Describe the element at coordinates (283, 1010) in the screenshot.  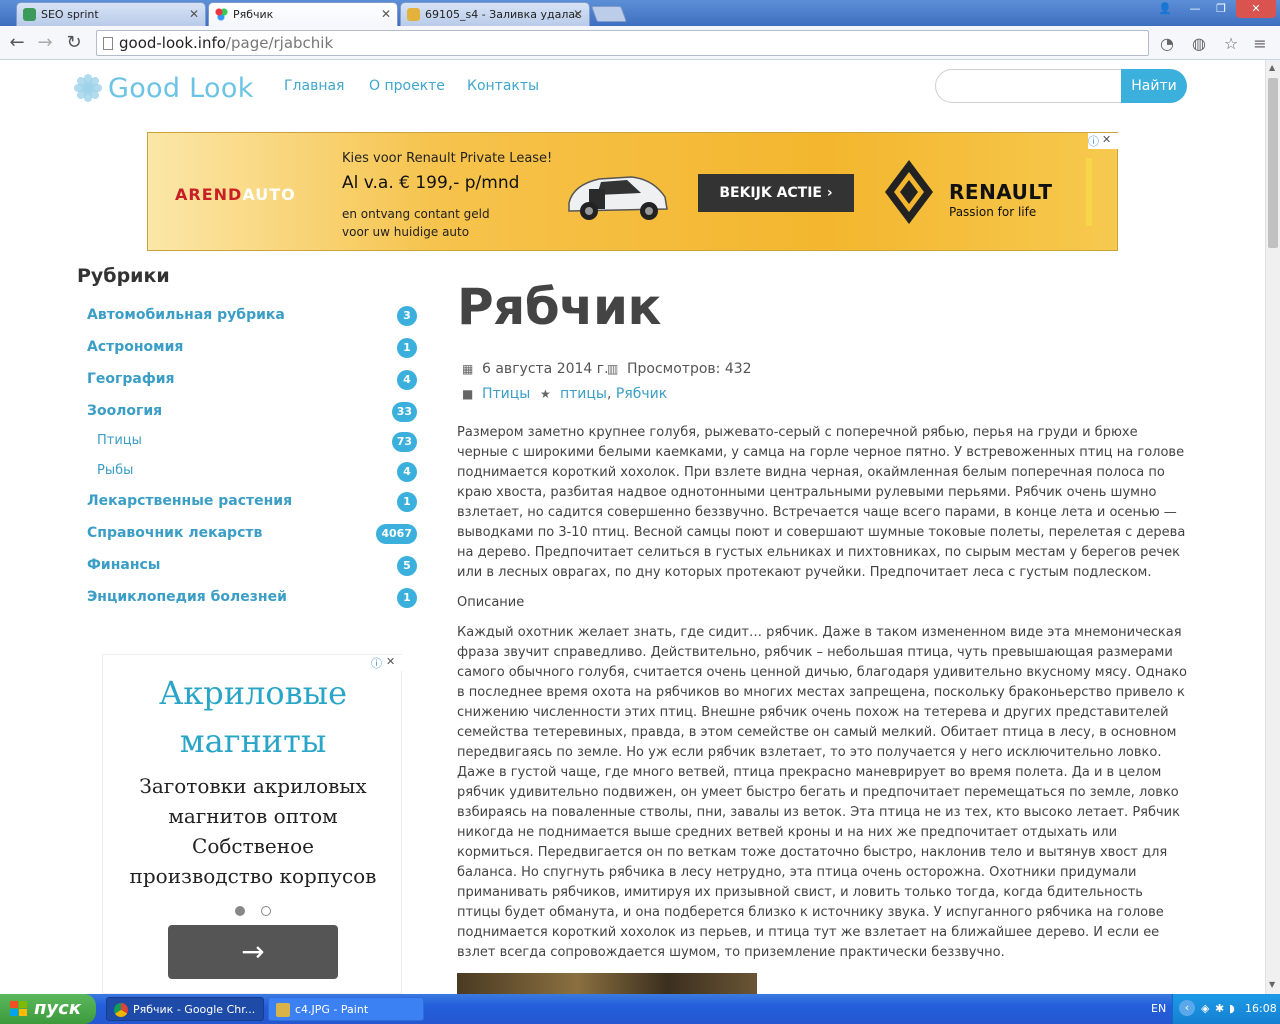
I see `paint-icon` at that location.